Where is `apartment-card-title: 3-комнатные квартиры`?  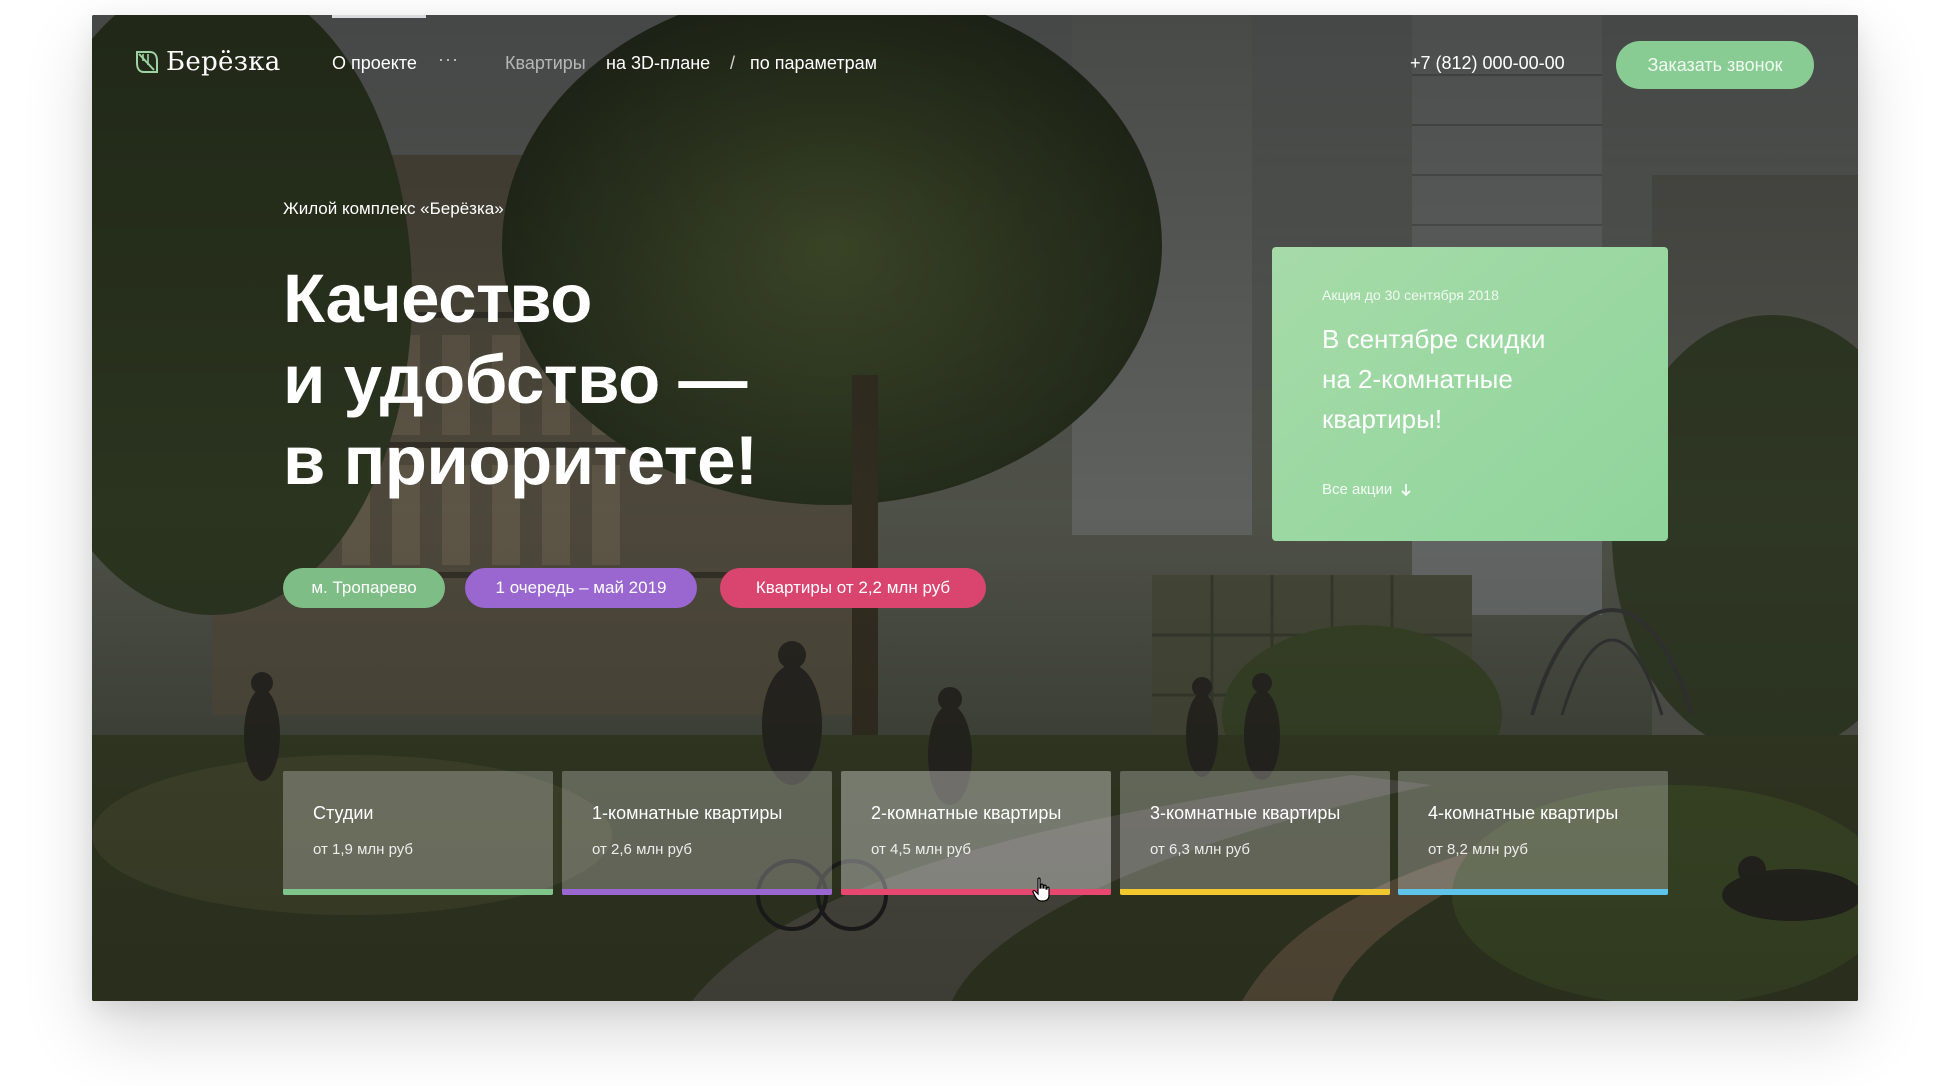
apartment-card-title: 3-комнатные квартиры is located at coordinates (1245, 813).